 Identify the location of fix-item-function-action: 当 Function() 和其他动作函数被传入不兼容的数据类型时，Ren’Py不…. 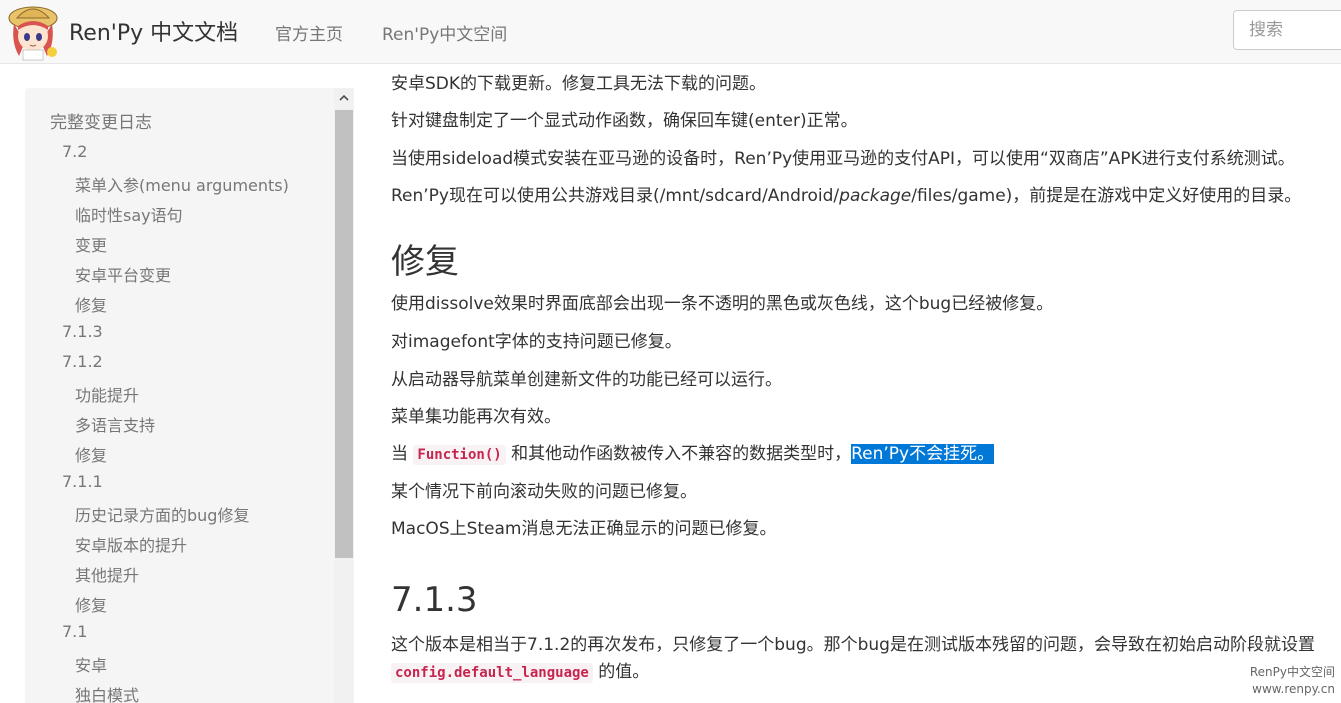
(693, 454).